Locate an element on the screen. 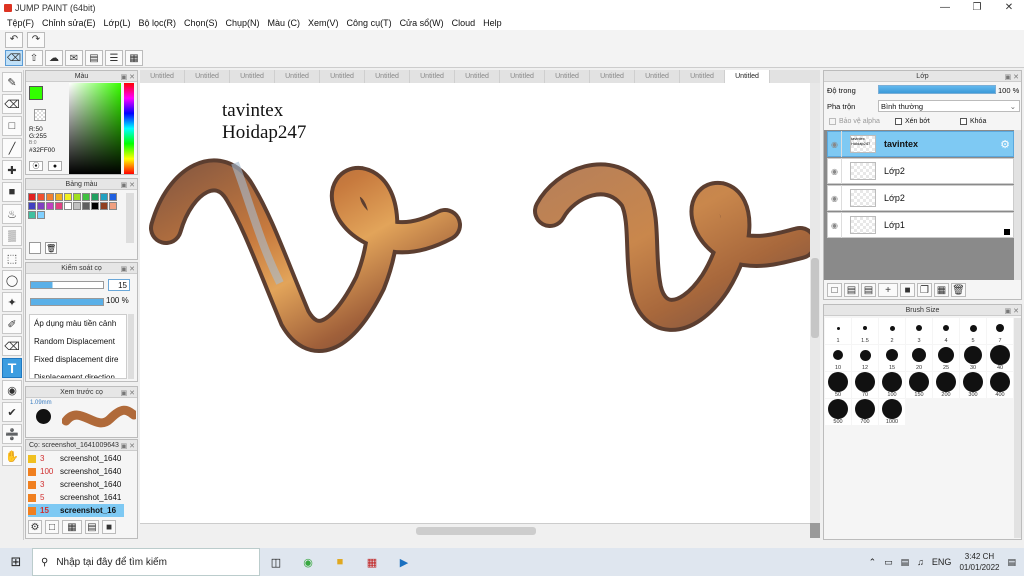  rectangle-tool-icon: □ is located at coordinates (12, 126).